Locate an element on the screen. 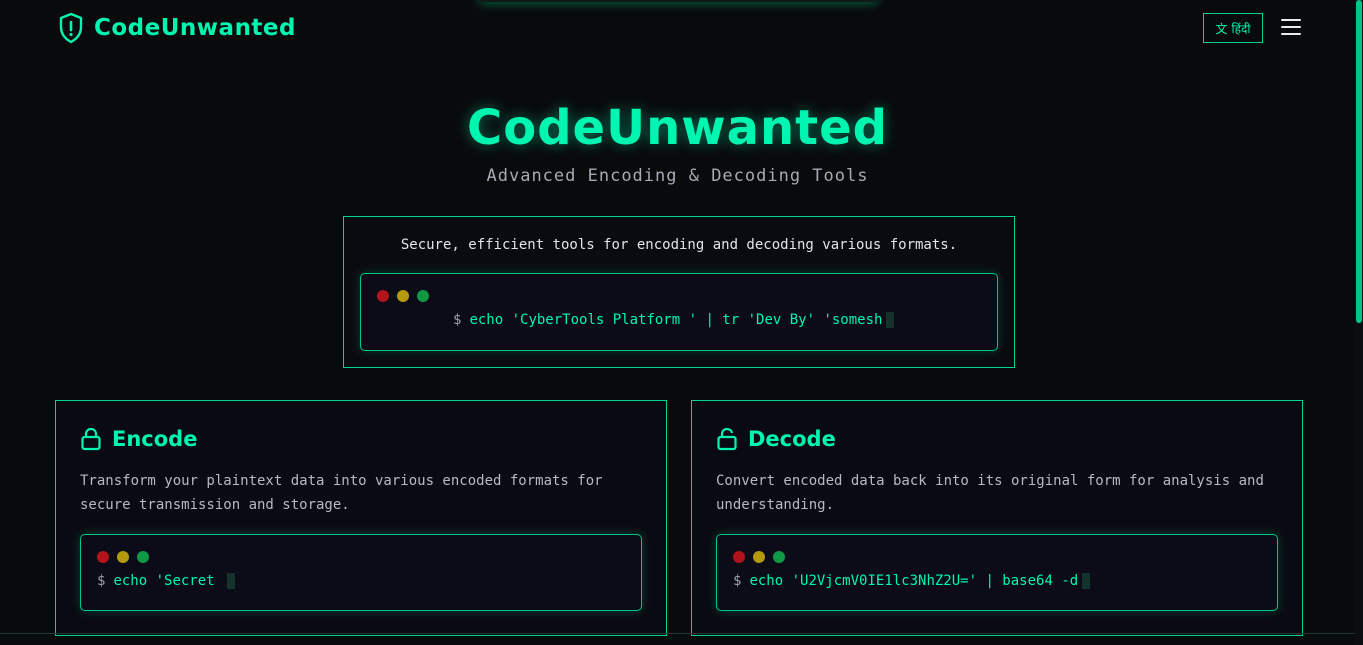 Image resolution: width=1363 pixels, height=645 pixels. brand-link: CodeUnwanted is located at coordinates (177, 28).